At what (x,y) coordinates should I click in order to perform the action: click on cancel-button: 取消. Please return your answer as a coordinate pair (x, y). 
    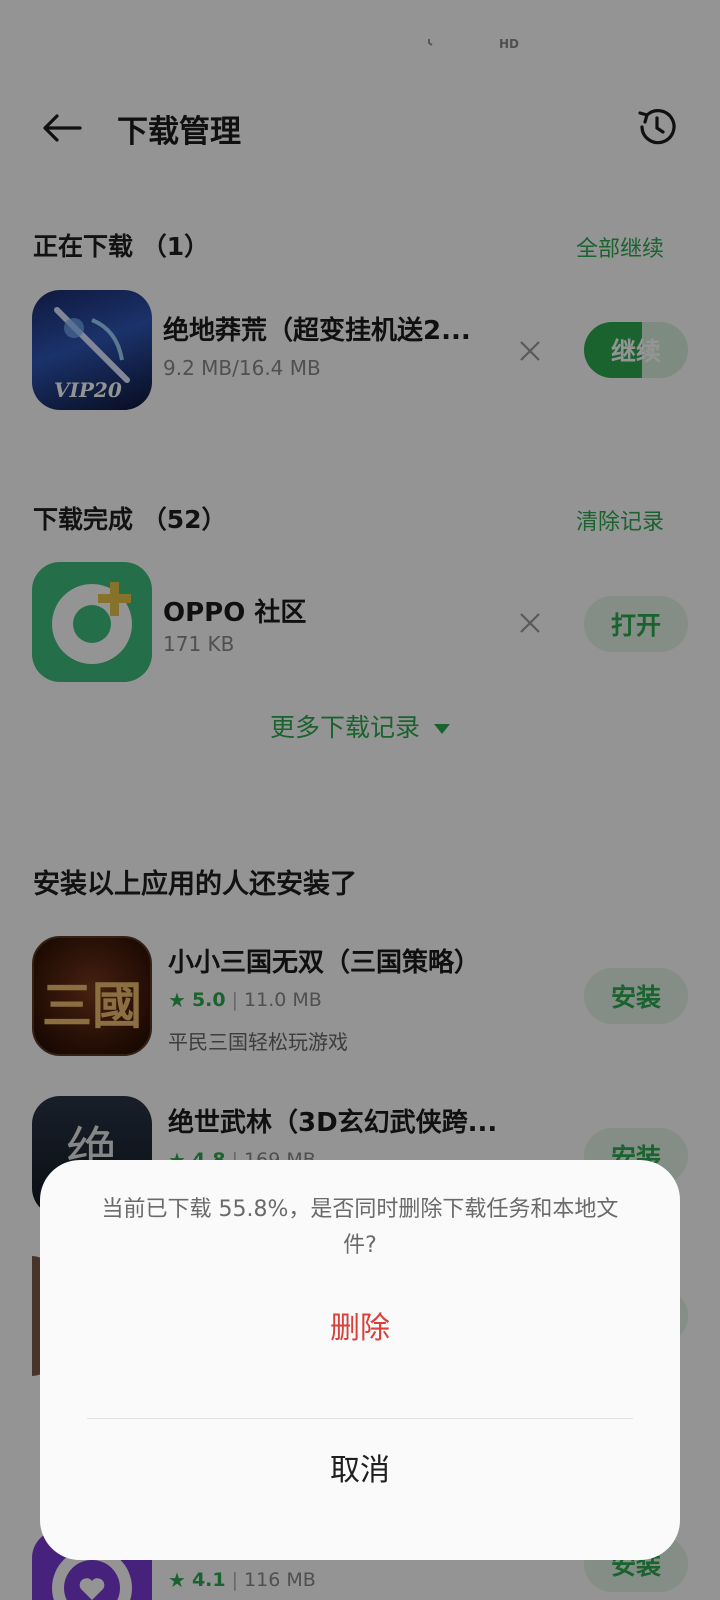
    Looking at the image, I should click on (360, 1471).